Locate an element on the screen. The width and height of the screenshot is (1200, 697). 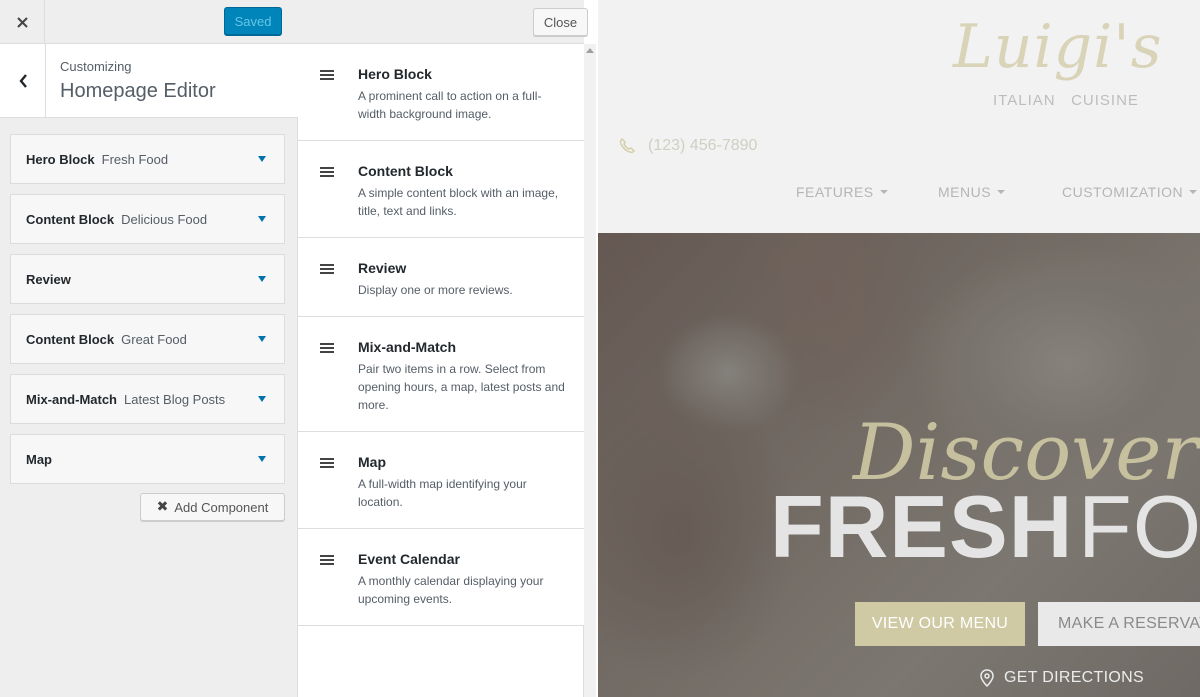
component-content-block: Content Block Delicious Food is located at coordinates (147, 219).